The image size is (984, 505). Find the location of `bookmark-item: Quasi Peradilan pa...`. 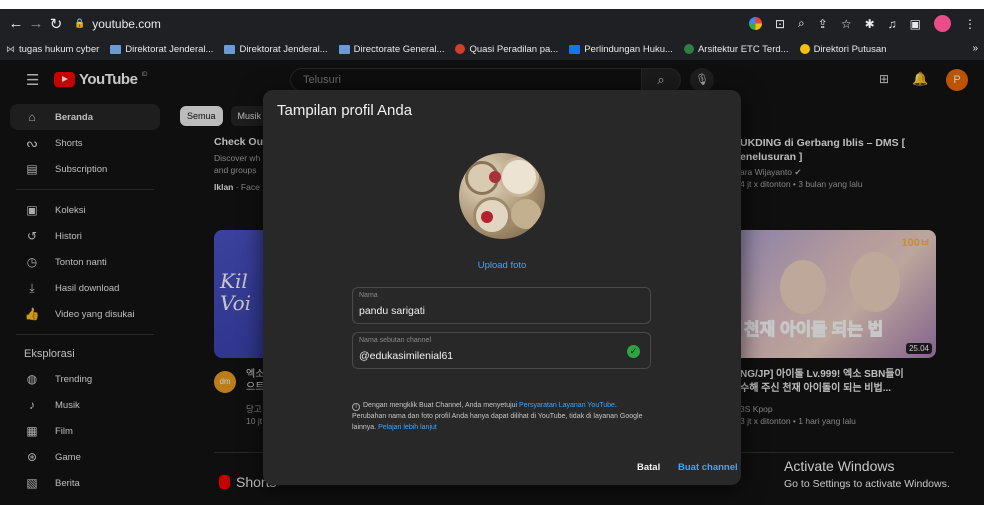

bookmark-item: Quasi Peradilan pa... is located at coordinates (506, 49).